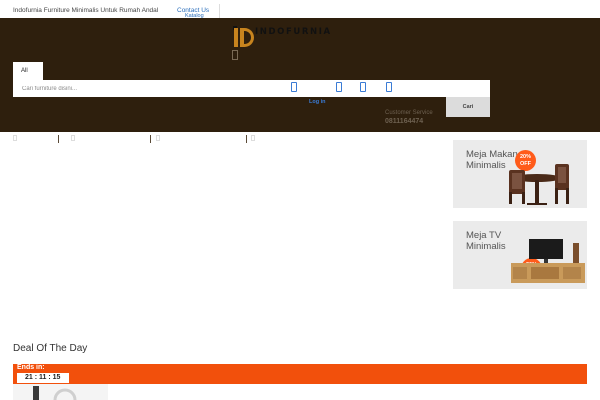  What do you see at coordinates (50, 348) in the screenshot?
I see `deal-of-the-day-heading: Deal Of The Day` at bounding box center [50, 348].